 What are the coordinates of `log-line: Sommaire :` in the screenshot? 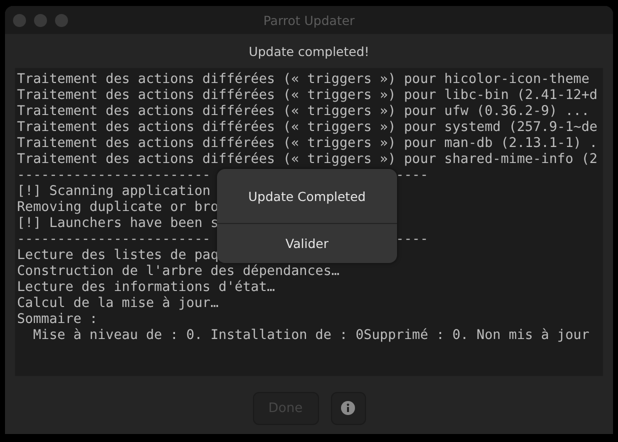 It's located at (57, 319).